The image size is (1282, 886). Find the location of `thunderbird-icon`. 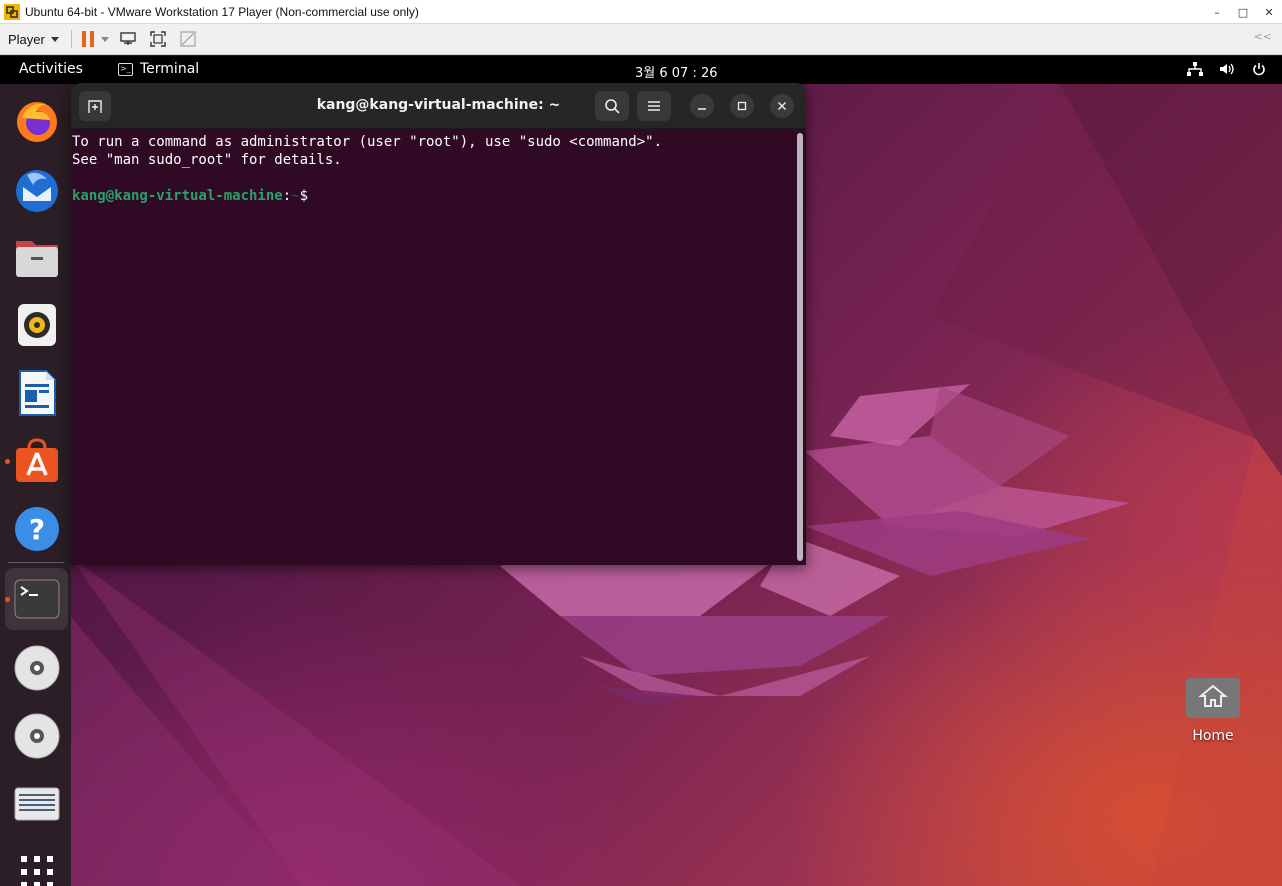

thunderbird-icon is located at coordinates (36, 191).